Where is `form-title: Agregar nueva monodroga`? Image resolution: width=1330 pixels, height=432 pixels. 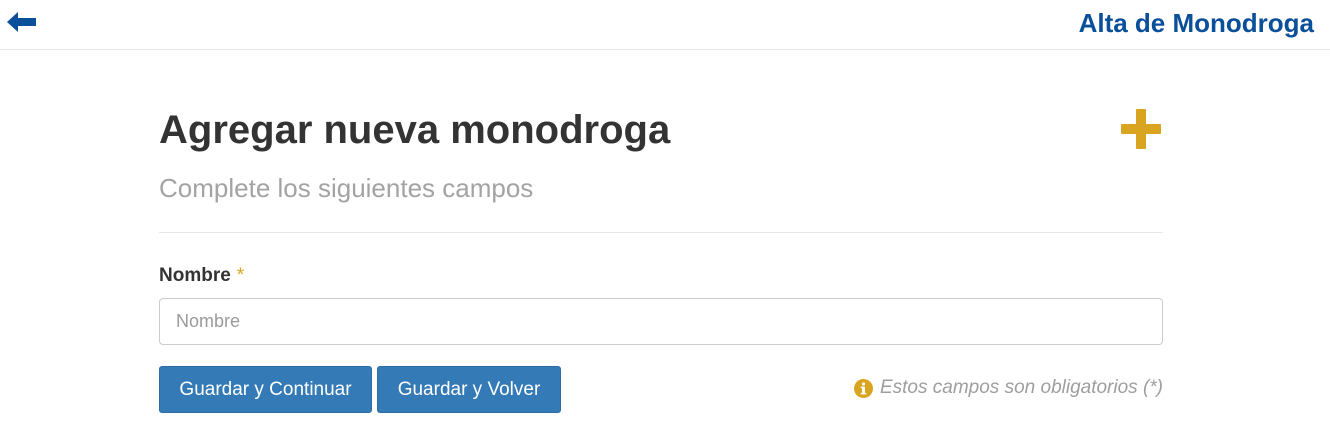 form-title: Agregar nueva monodroga is located at coordinates (415, 130).